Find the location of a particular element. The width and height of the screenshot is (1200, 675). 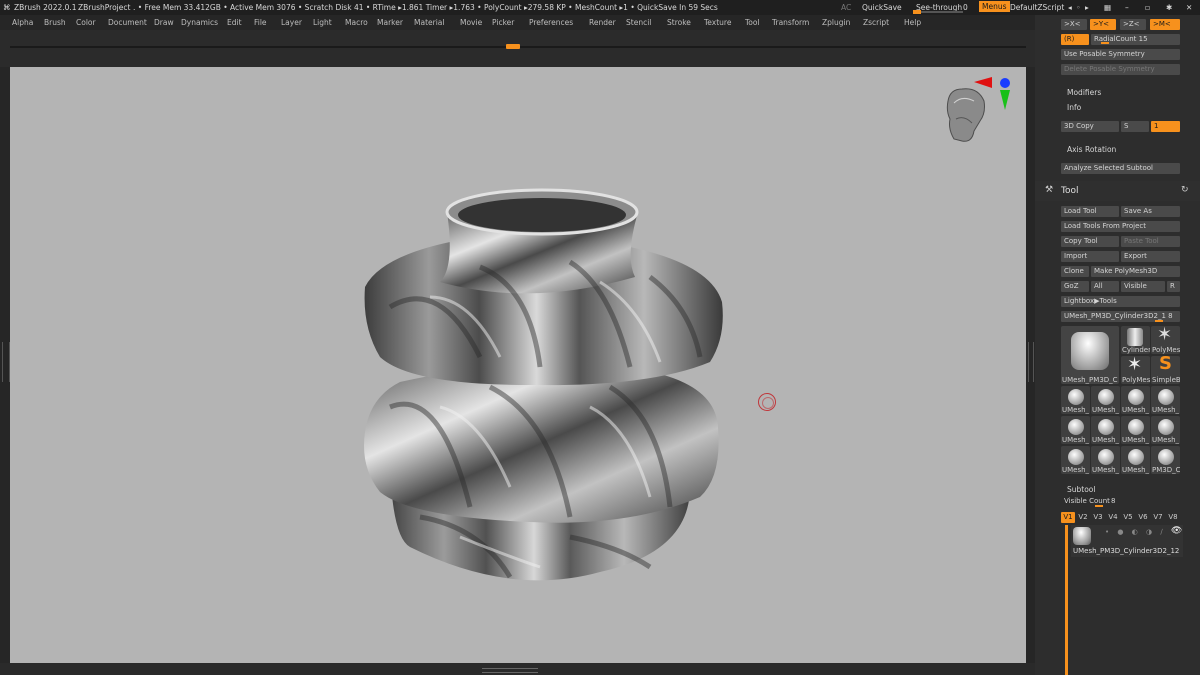

maximize-icon: ▫ is located at coordinates (1147, 7).